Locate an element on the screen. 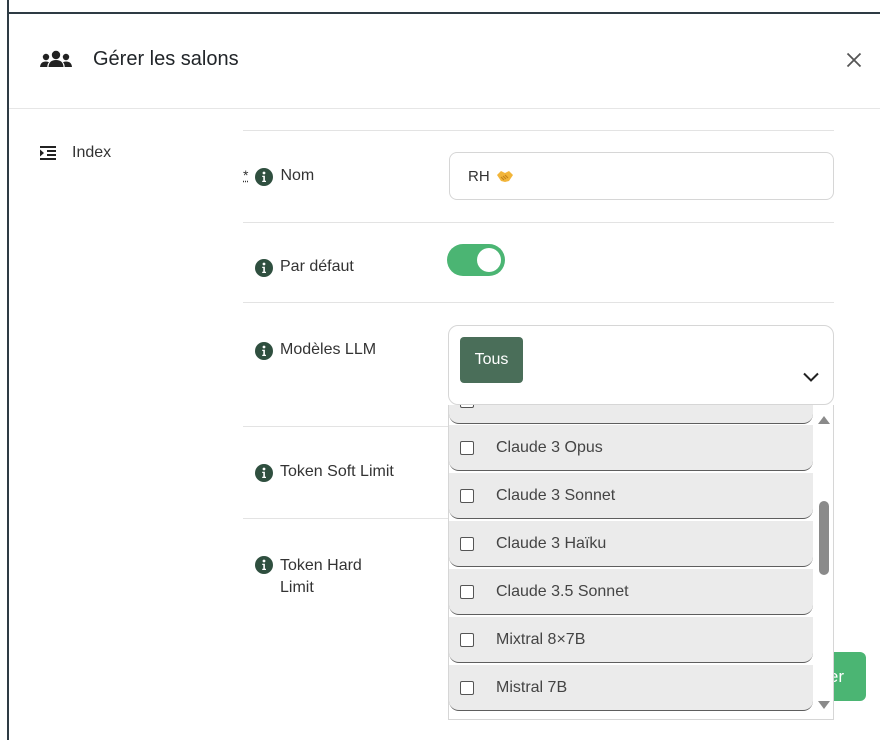  scroll-up-arrow-icon is located at coordinates (824, 420).